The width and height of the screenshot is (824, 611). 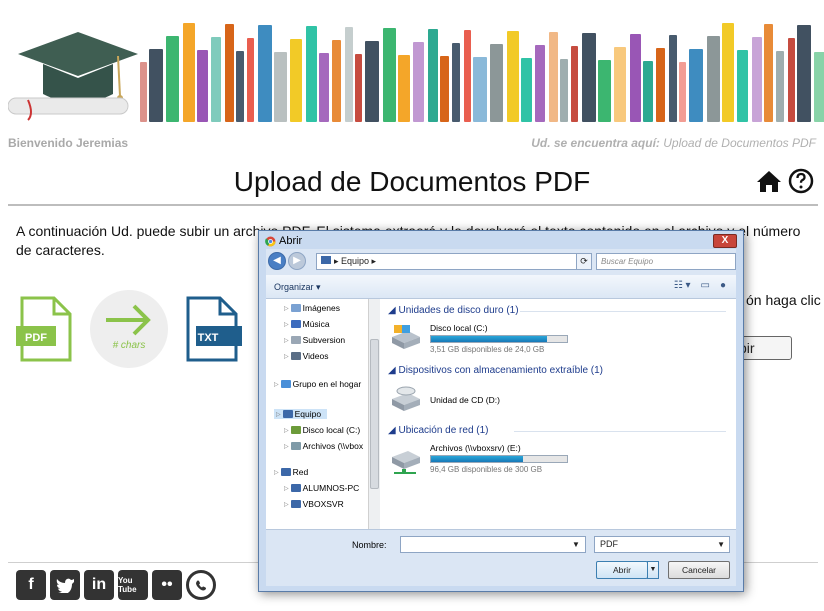 I want to click on tree-item: ▷ ALUMNOS-PC, so click(x=321, y=488).